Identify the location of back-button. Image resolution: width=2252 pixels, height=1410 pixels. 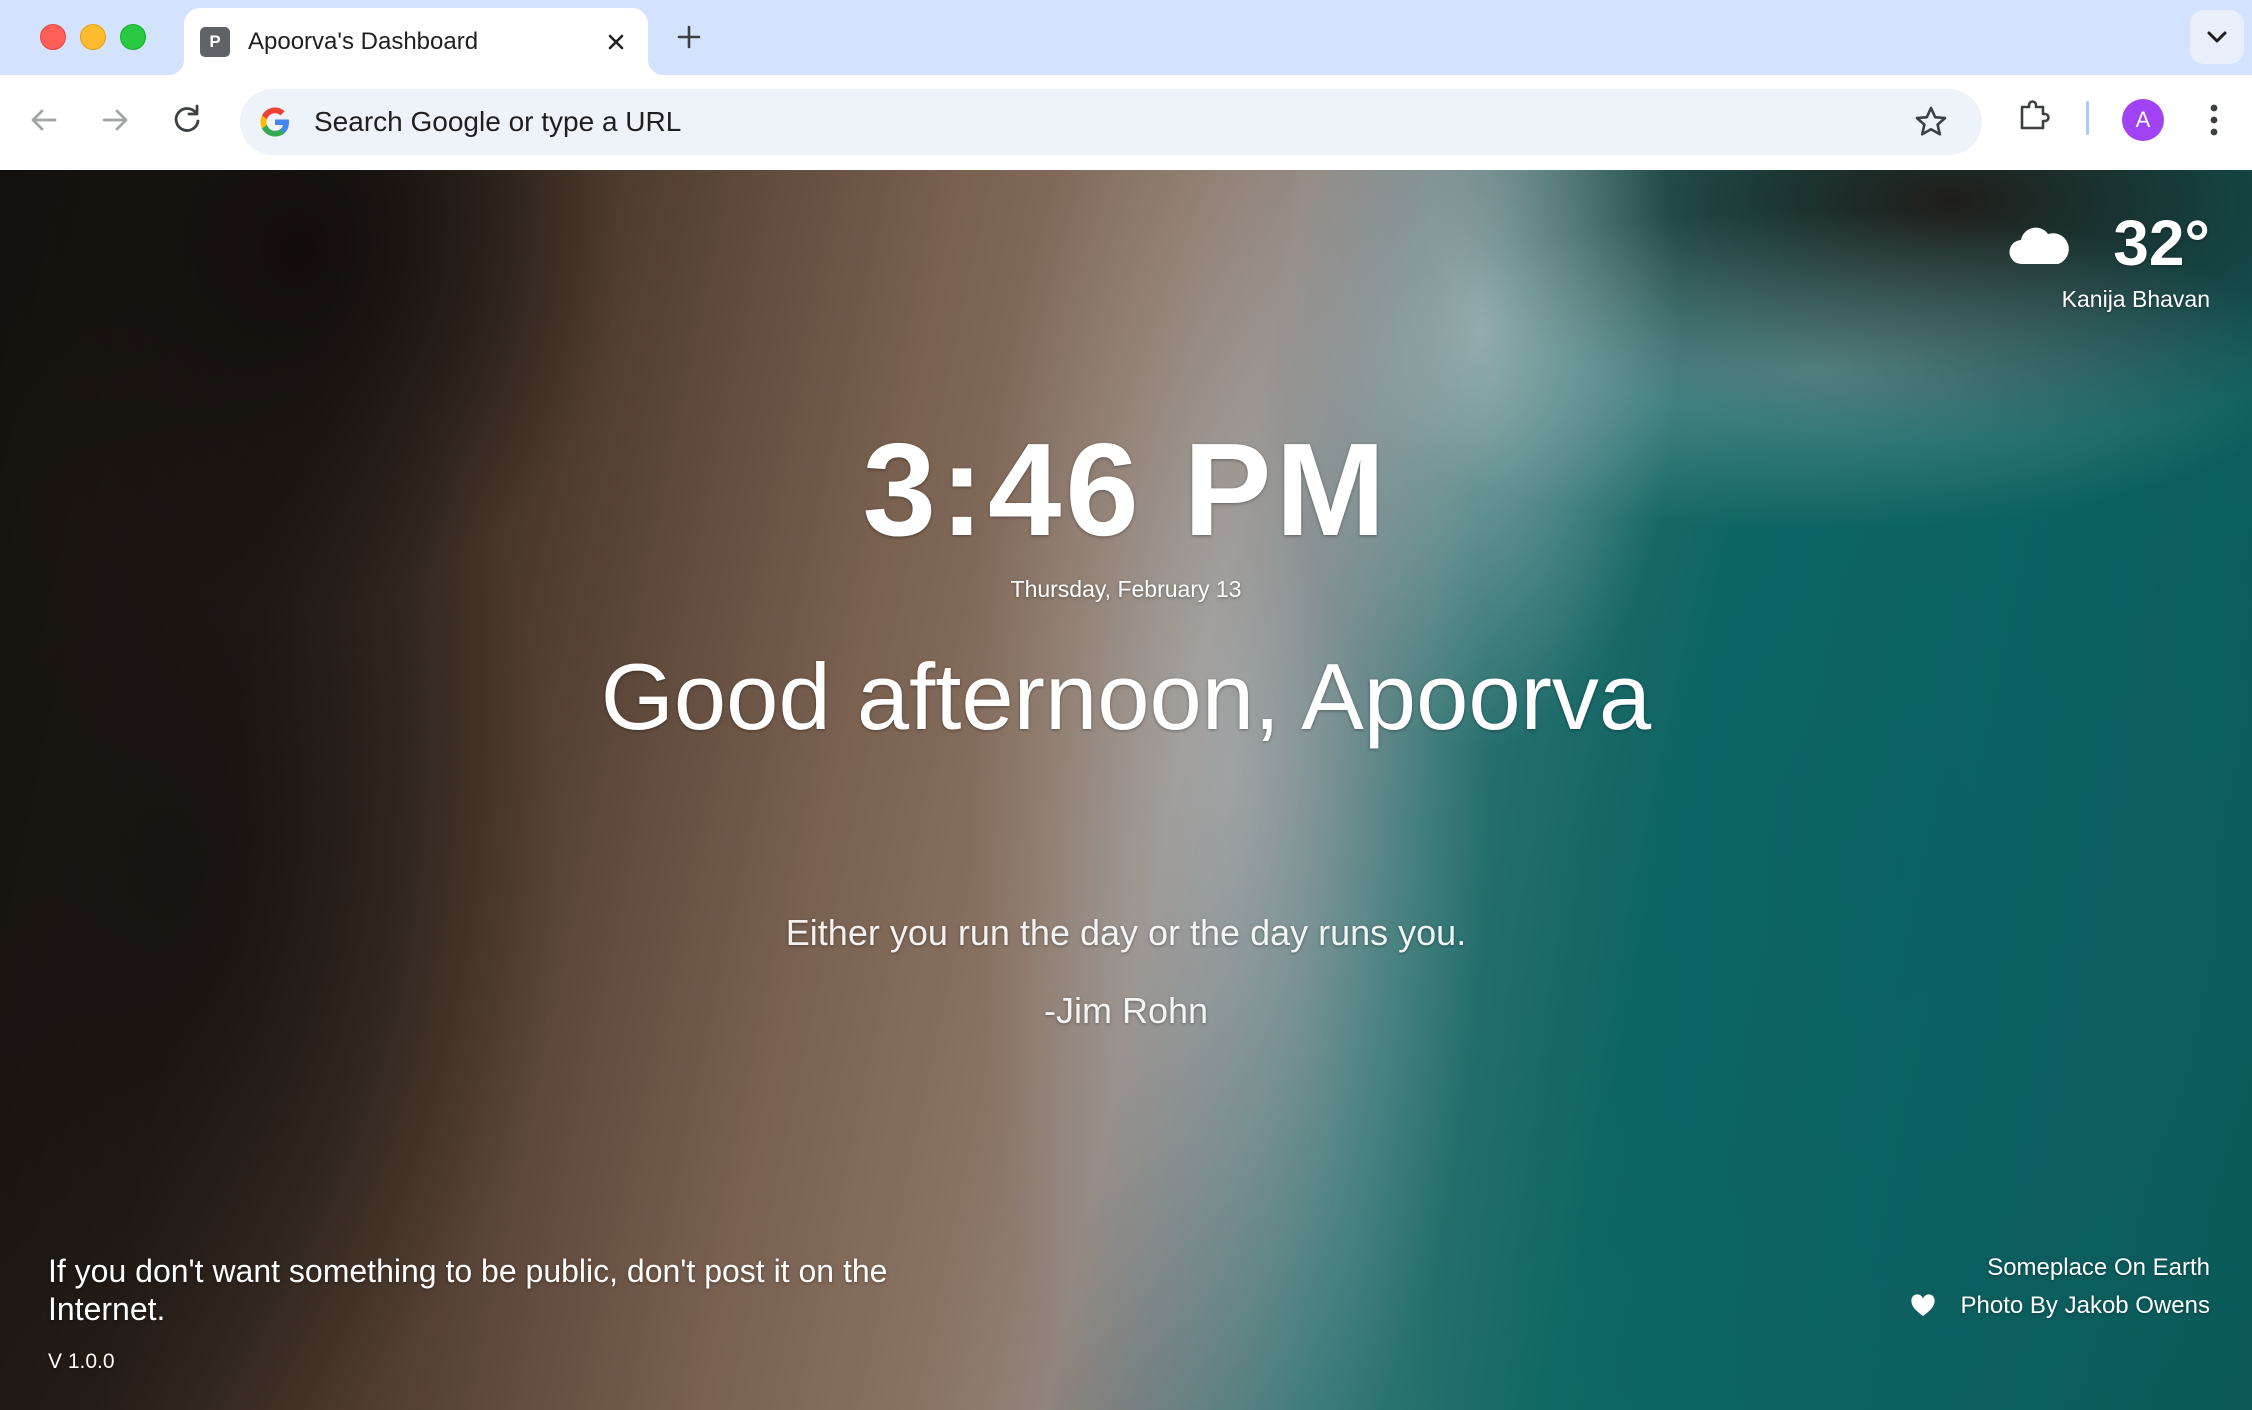
(44, 120).